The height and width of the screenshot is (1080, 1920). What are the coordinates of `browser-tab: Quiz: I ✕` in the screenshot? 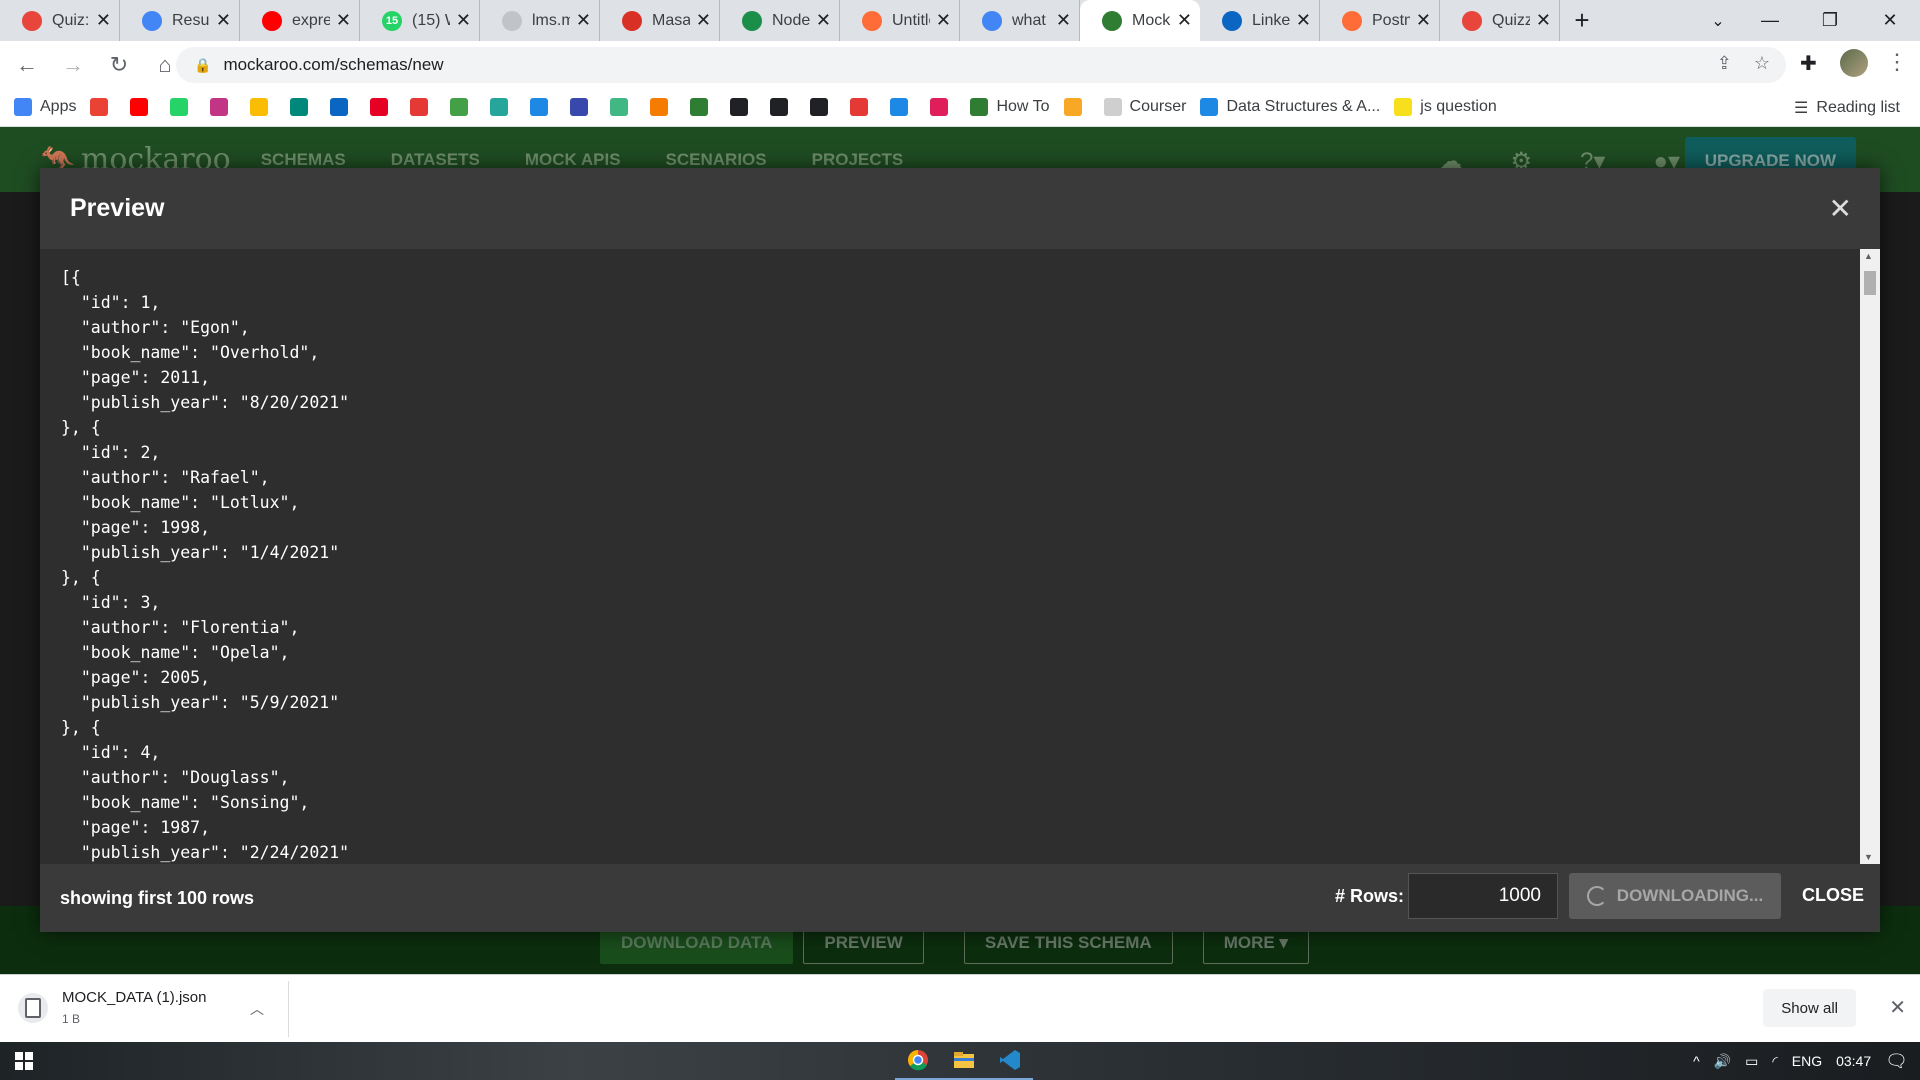 It's located at (60, 20).